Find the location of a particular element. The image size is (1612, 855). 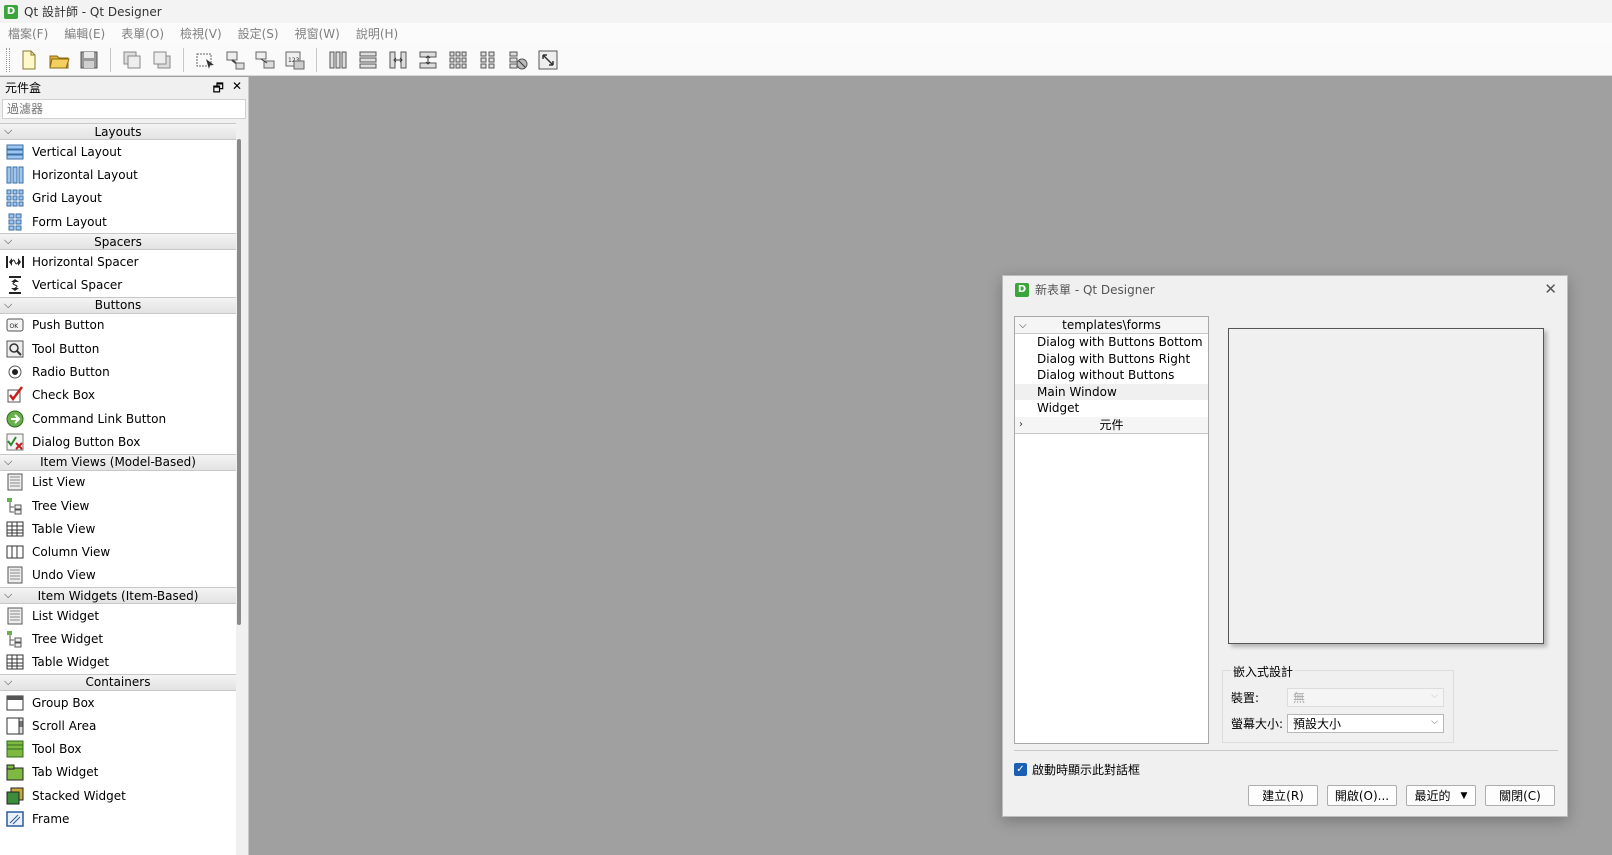

category-item-widgets: ⌵ Item Widgets (Item-Based) is located at coordinates (118, 596).